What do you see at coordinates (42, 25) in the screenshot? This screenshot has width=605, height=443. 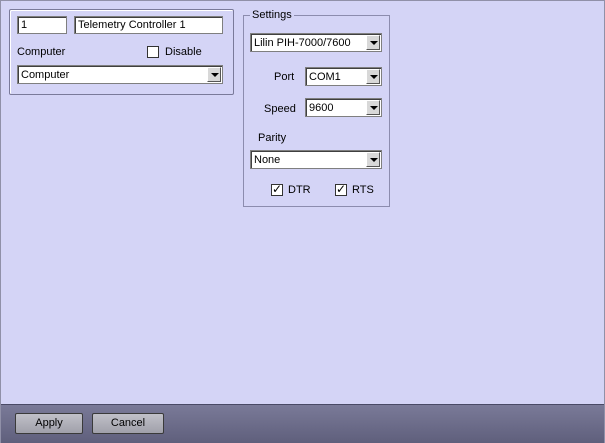 I see `id-field: 1` at bounding box center [42, 25].